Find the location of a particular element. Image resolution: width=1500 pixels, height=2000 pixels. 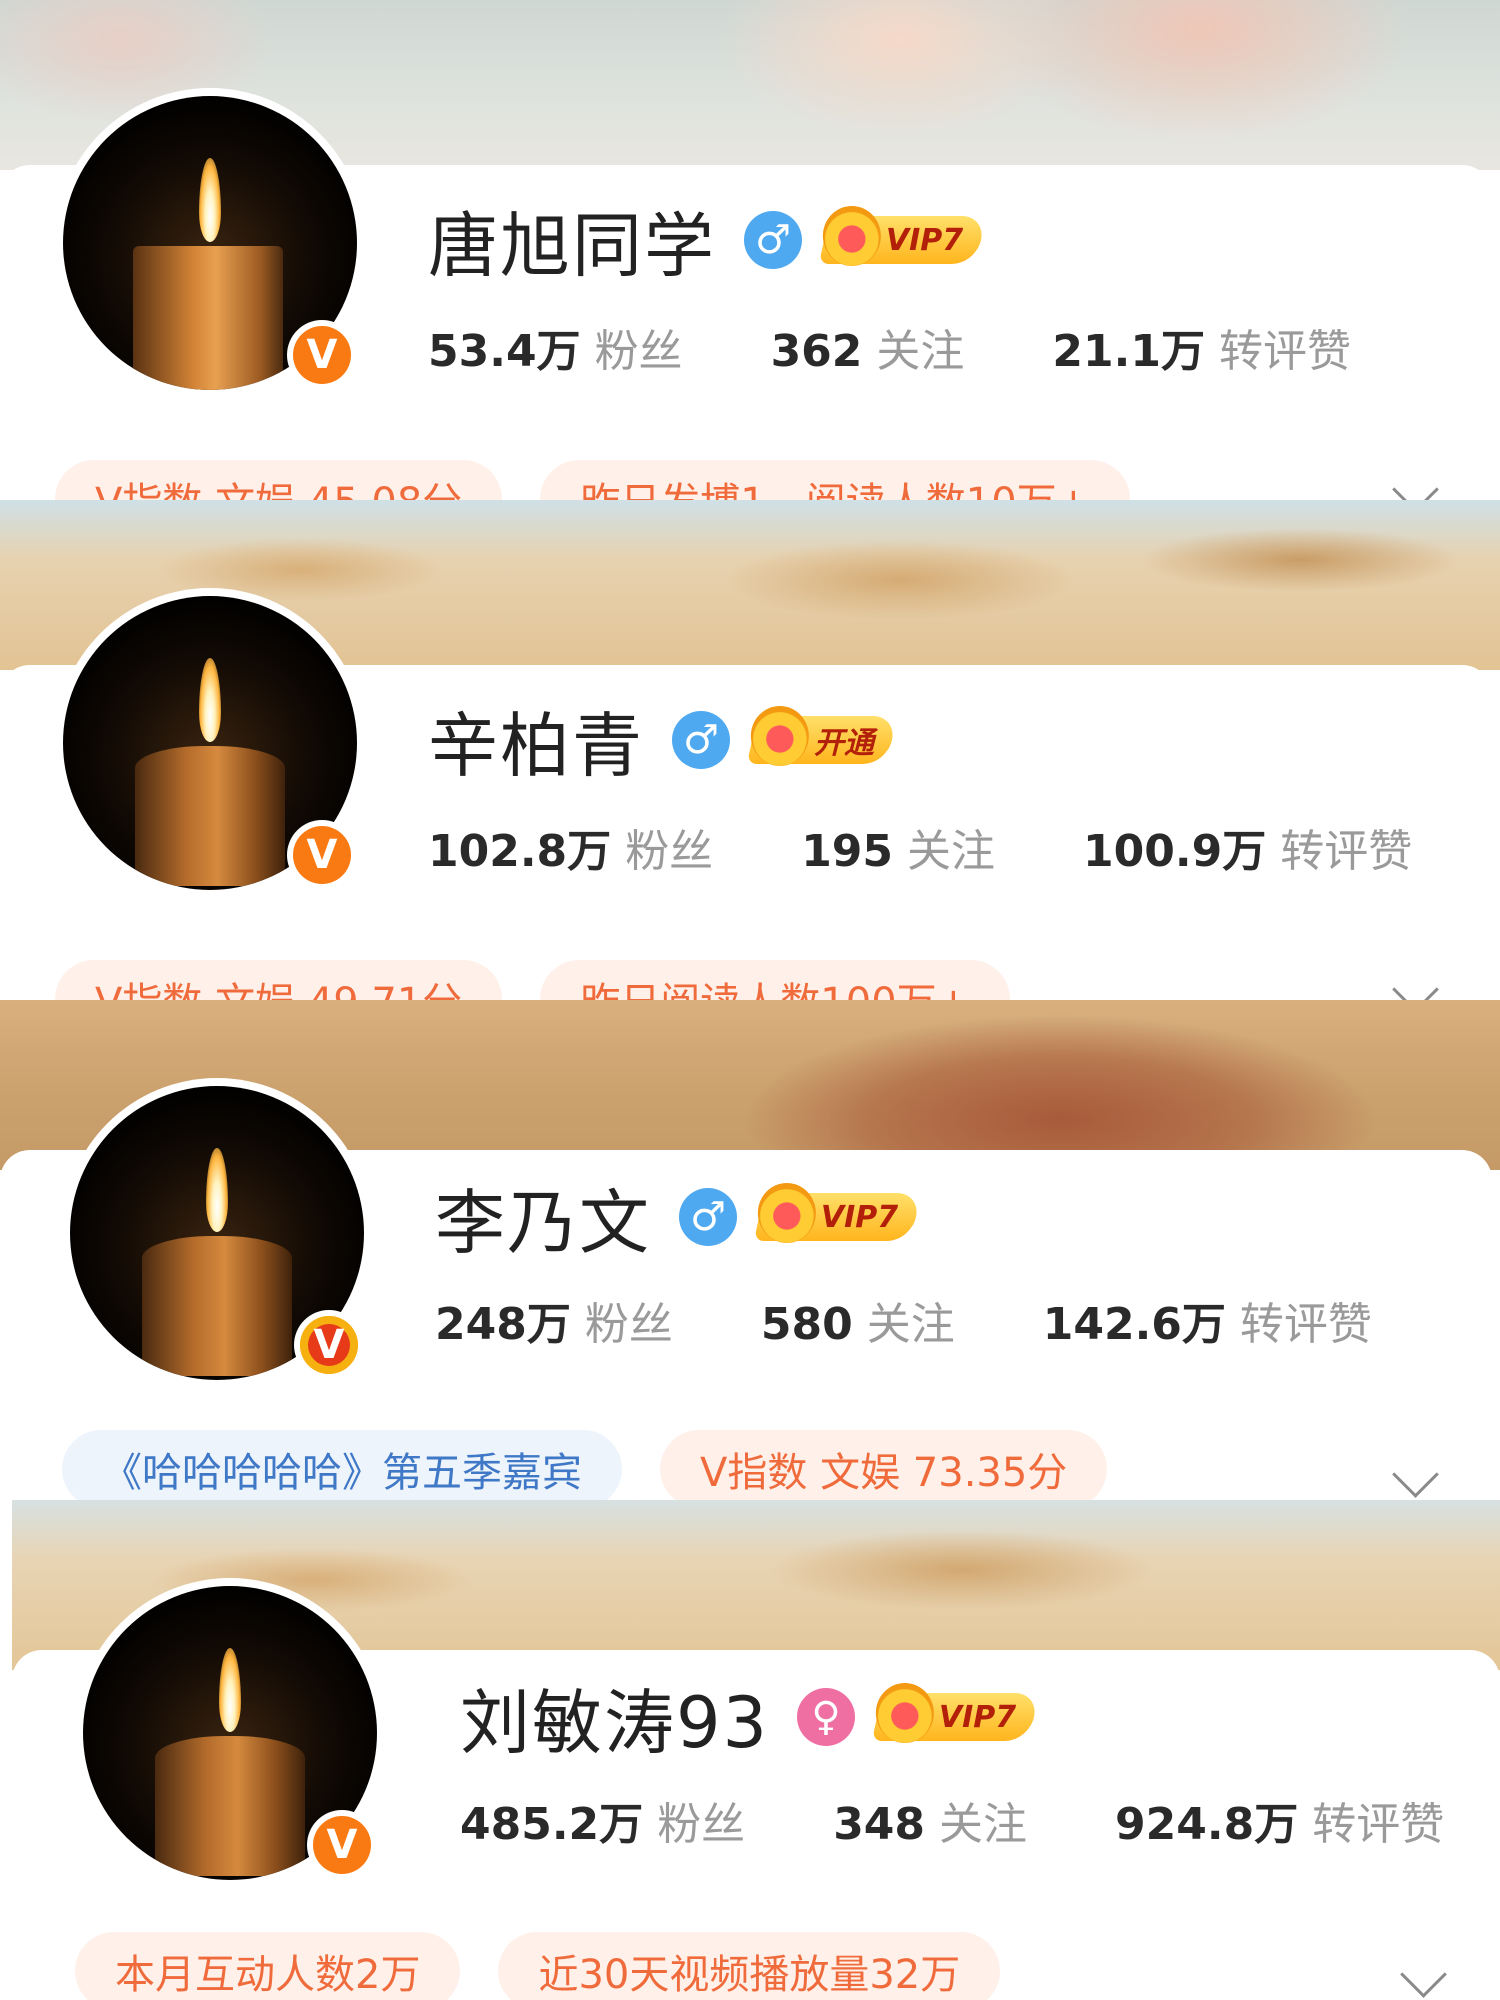

chip-v-index: V指数 文娱 49.71分 is located at coordinates (279, 980).